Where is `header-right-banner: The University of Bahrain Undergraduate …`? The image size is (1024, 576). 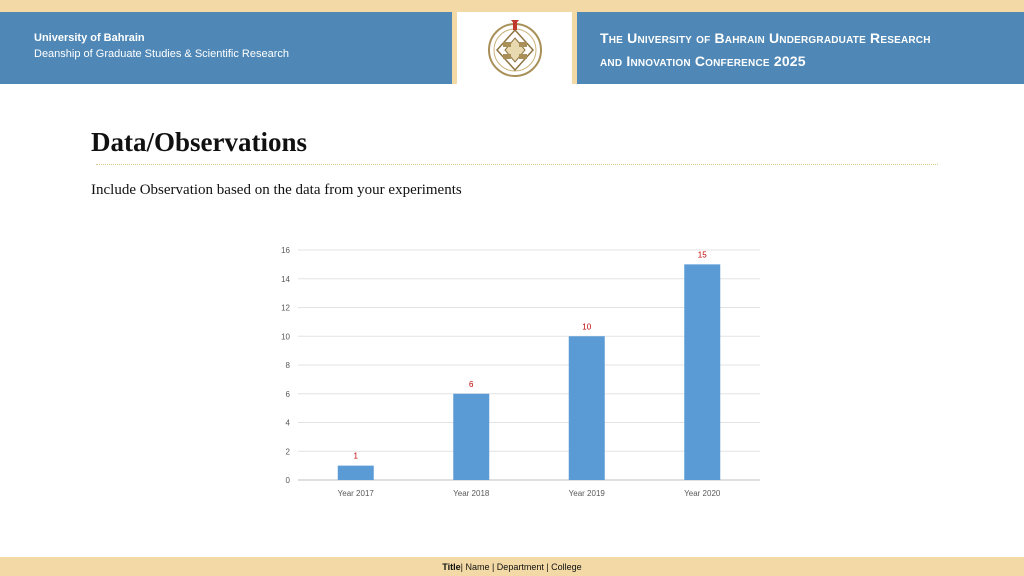 header-right-banner: The University of Bahrain Undergraduate … is located at coordinates (800, 48).